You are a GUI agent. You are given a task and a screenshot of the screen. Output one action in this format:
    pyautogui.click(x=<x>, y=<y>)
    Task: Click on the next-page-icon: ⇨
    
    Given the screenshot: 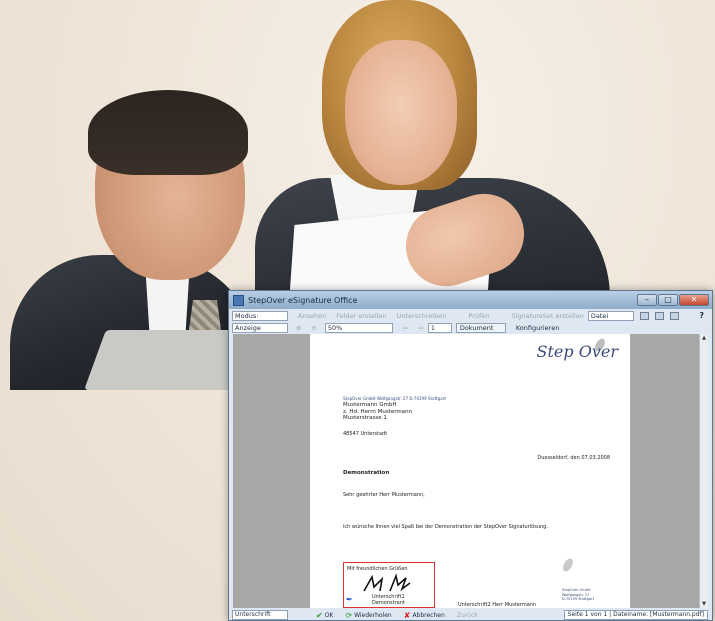 What is the action you would take?
    pyautogui.click(x=420, y=328)
    